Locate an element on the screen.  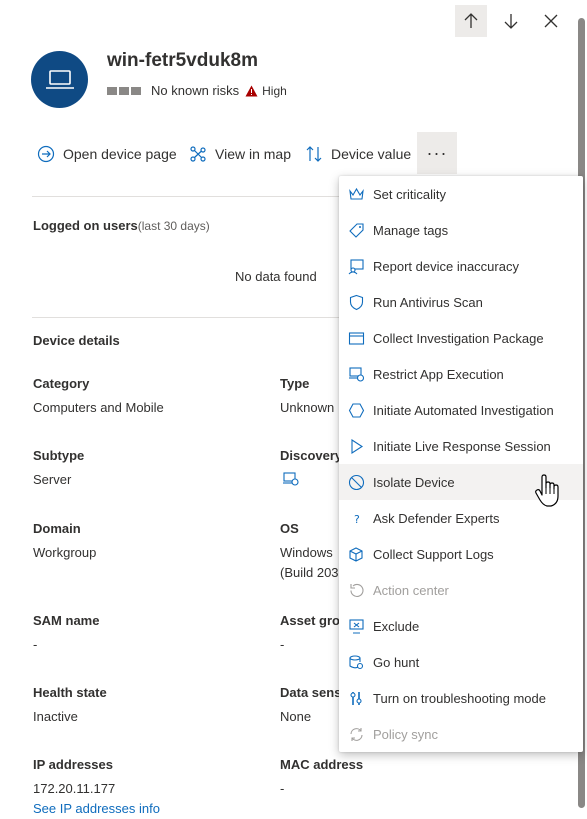
severity-badge: High is located at coordinates (266, 91).